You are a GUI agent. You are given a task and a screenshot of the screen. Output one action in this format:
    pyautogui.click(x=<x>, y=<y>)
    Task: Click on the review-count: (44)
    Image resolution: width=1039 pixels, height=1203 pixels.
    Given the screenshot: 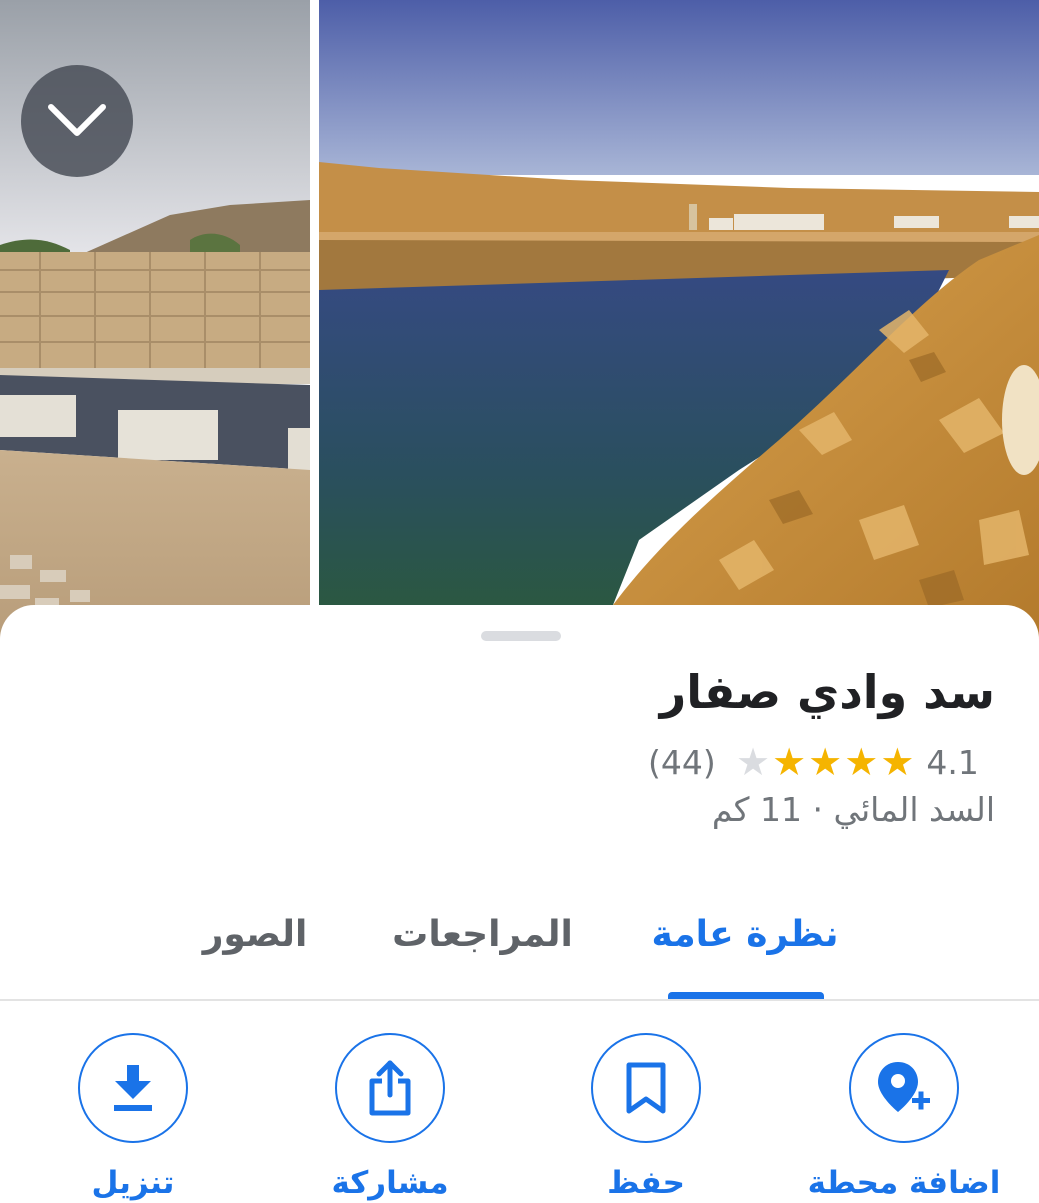 What is the action you would take?
    pyautogui.click(x=682, y=762)
    